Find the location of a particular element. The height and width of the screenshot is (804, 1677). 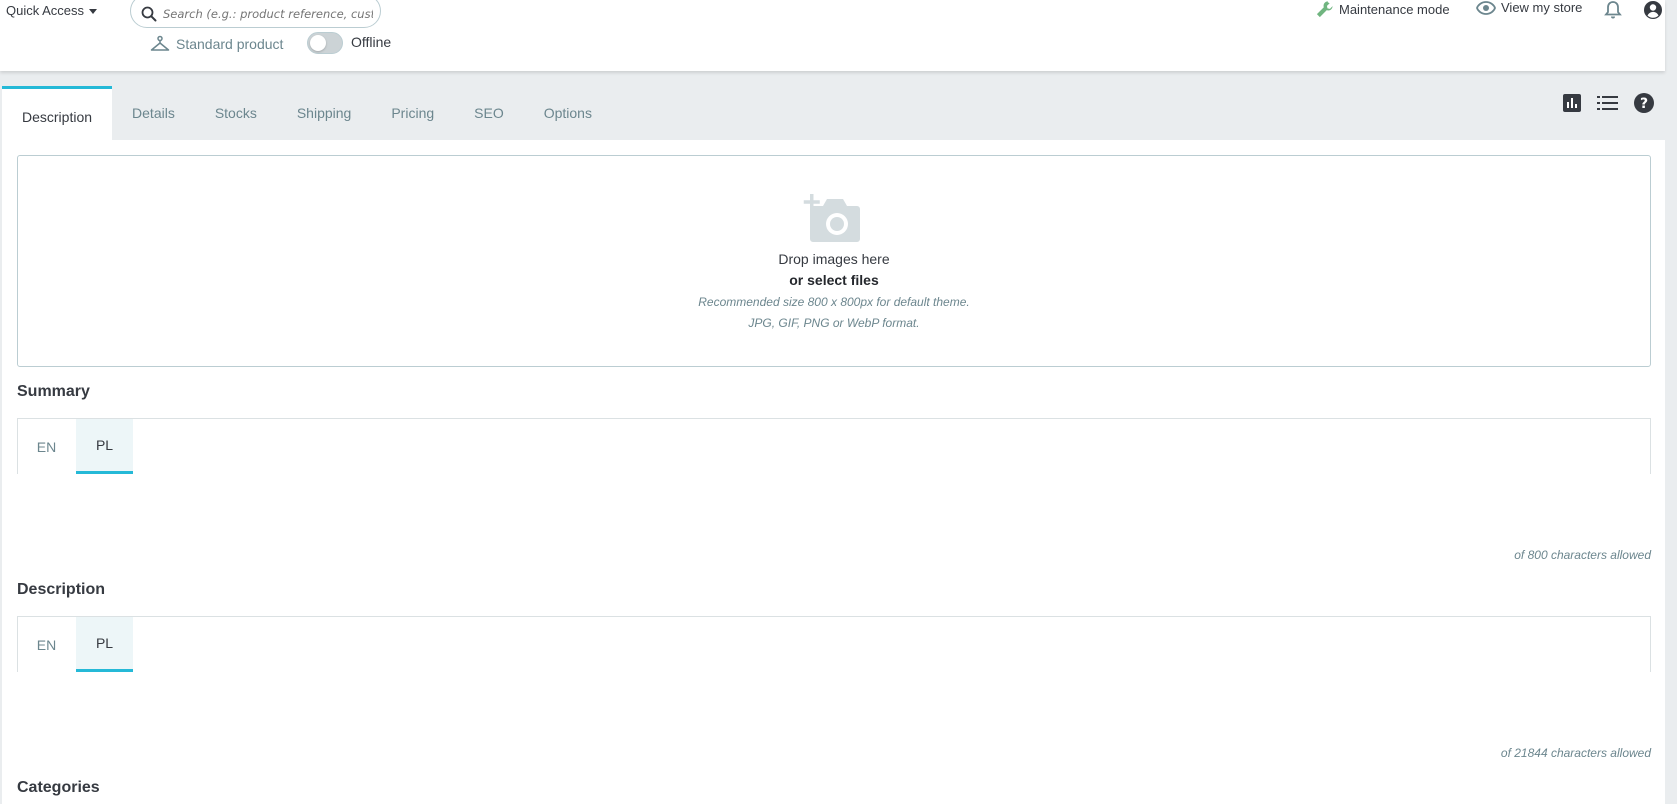

categories-title: Categories is located at coordinates (58, 787).